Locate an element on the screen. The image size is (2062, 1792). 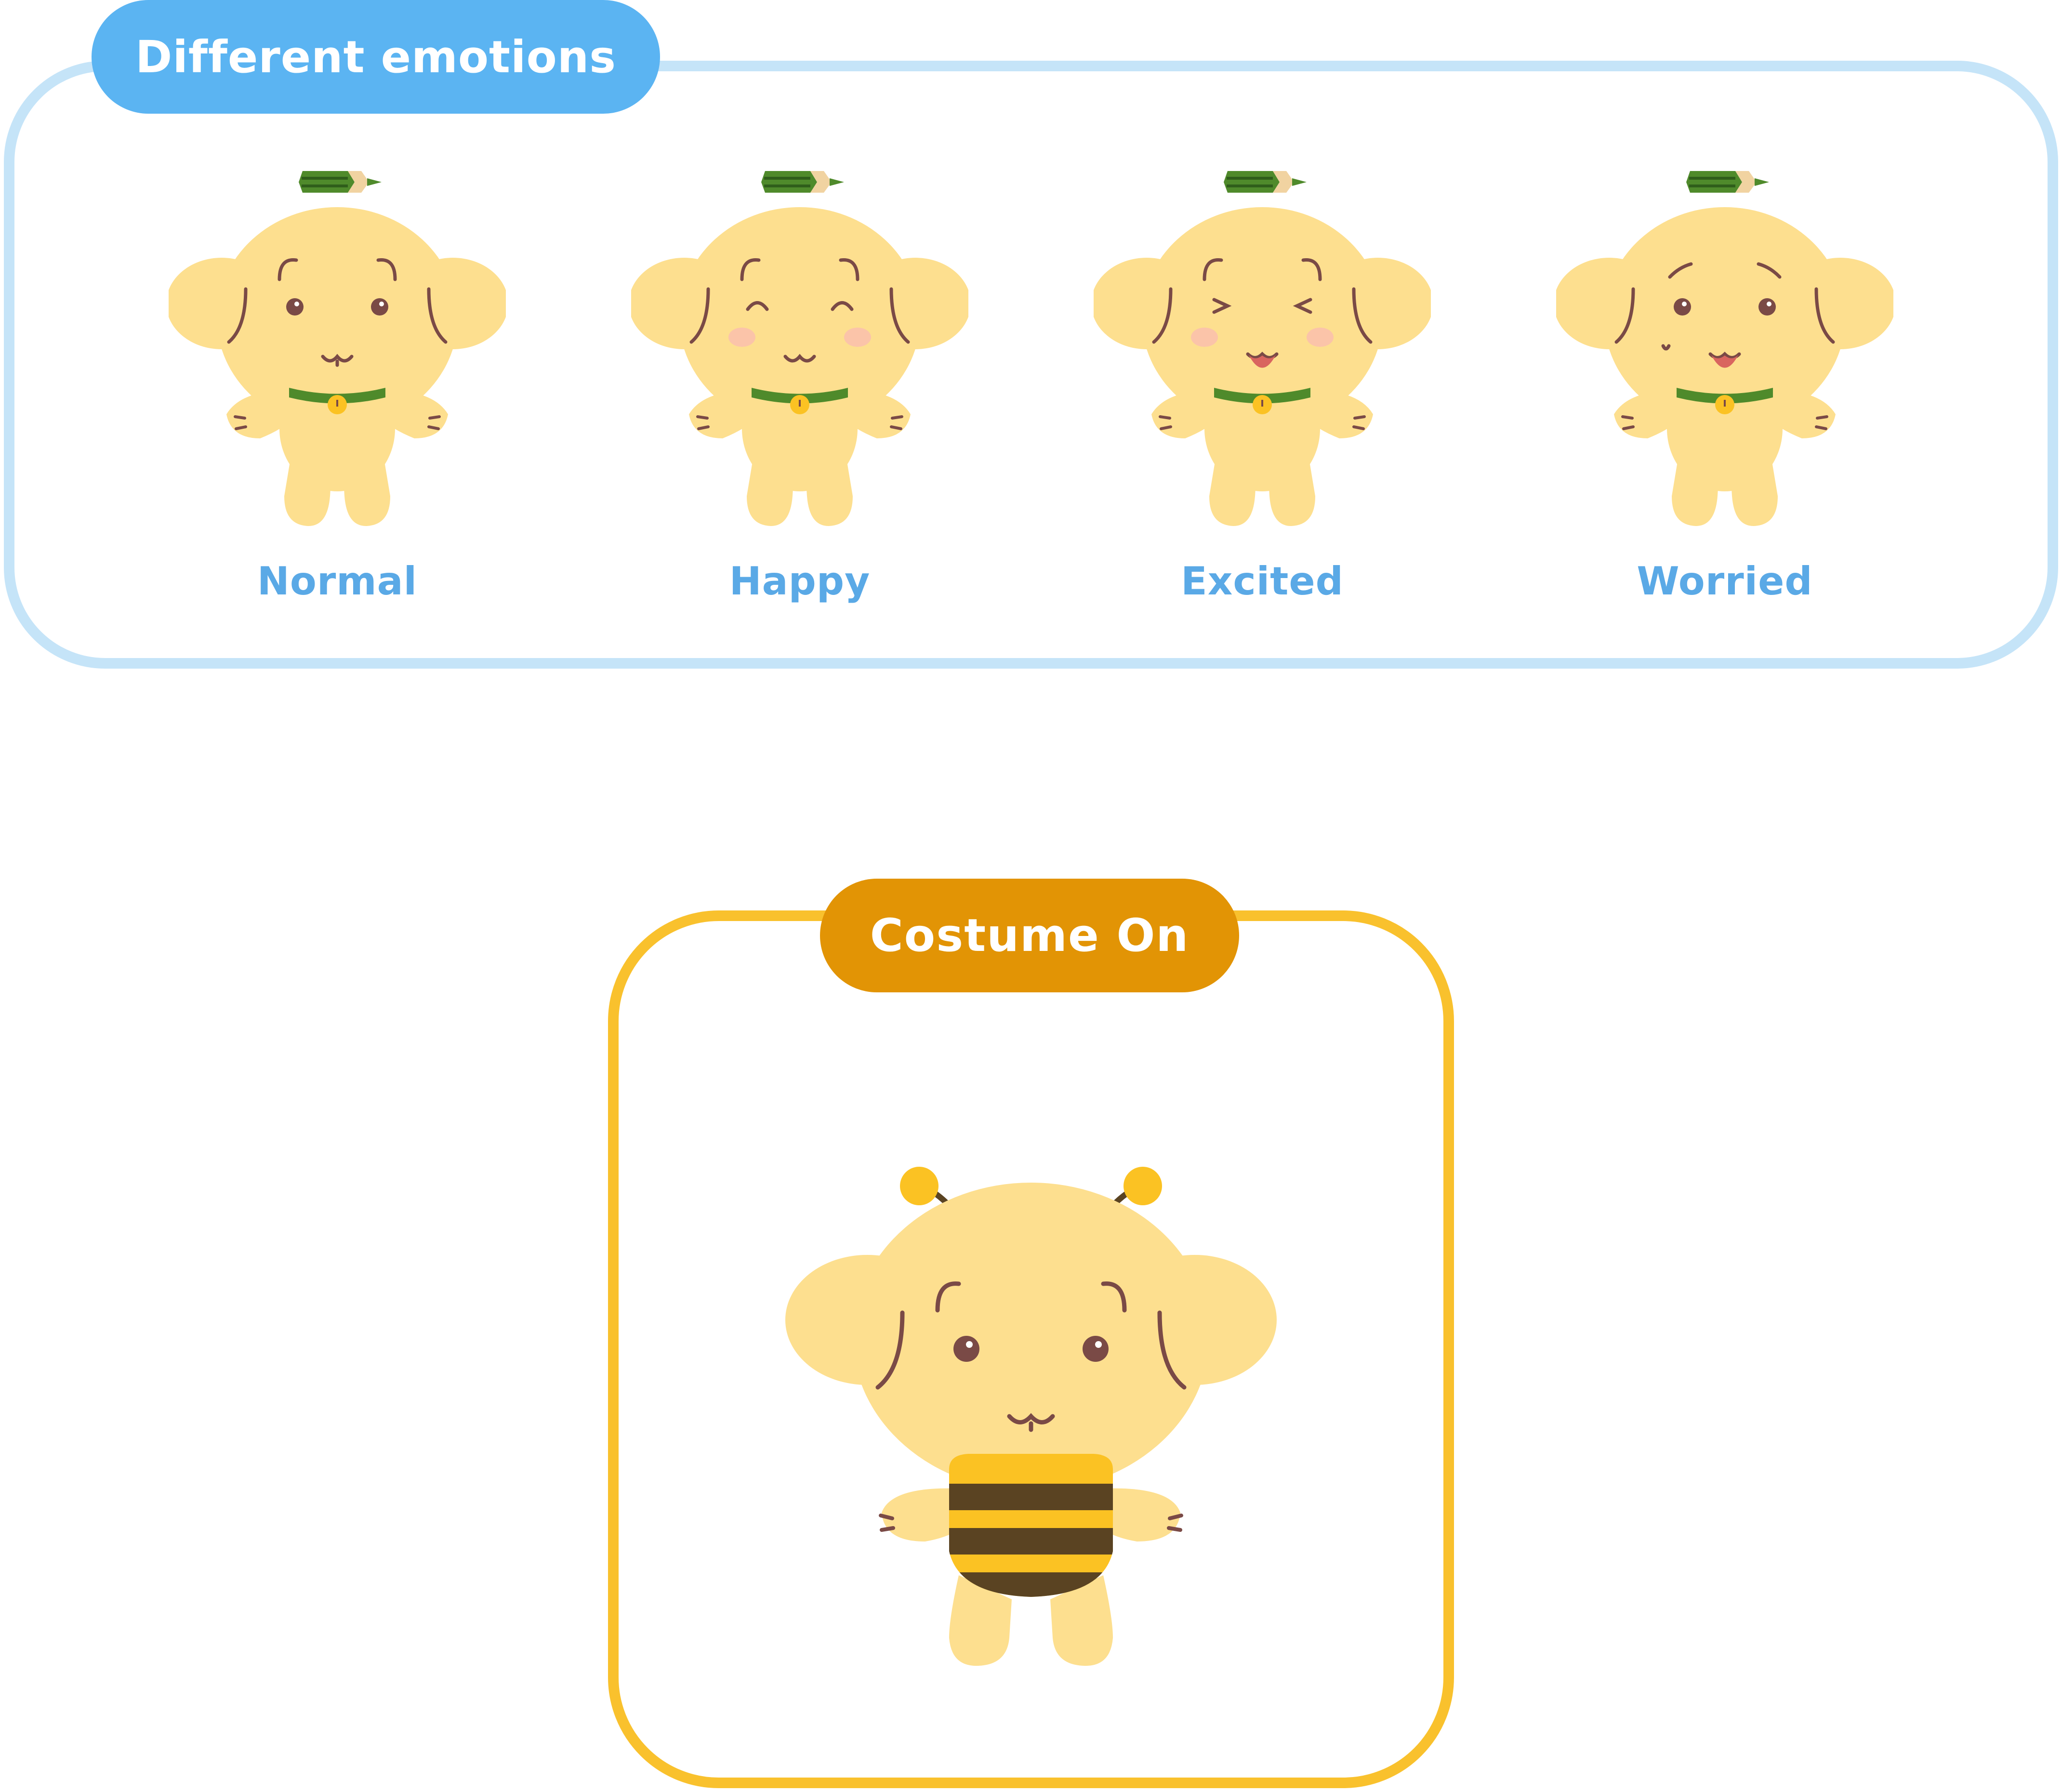
bee-costume-icon is located at coordinates (1031, 1525).